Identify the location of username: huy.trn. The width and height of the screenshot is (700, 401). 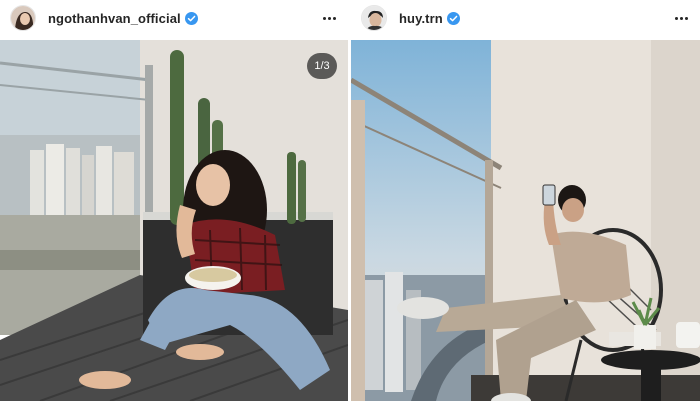
(421, 18).